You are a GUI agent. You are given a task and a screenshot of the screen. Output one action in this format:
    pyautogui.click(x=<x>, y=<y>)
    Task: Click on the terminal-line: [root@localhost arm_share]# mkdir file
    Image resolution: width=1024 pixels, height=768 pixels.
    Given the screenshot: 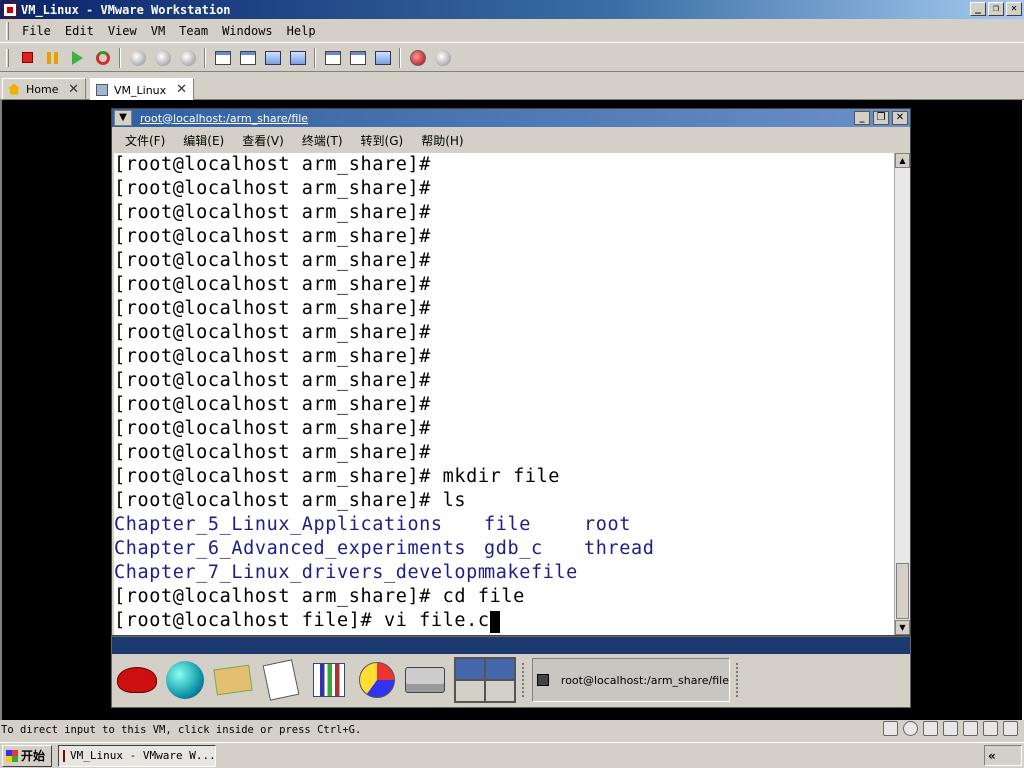 What is the action you would take?
    pyautogui.click(x=337, y=476)
    